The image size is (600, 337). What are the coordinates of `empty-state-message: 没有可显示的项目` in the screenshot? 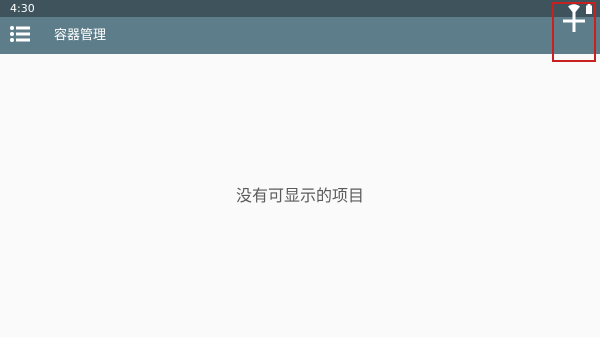 It's located at (299, 195).